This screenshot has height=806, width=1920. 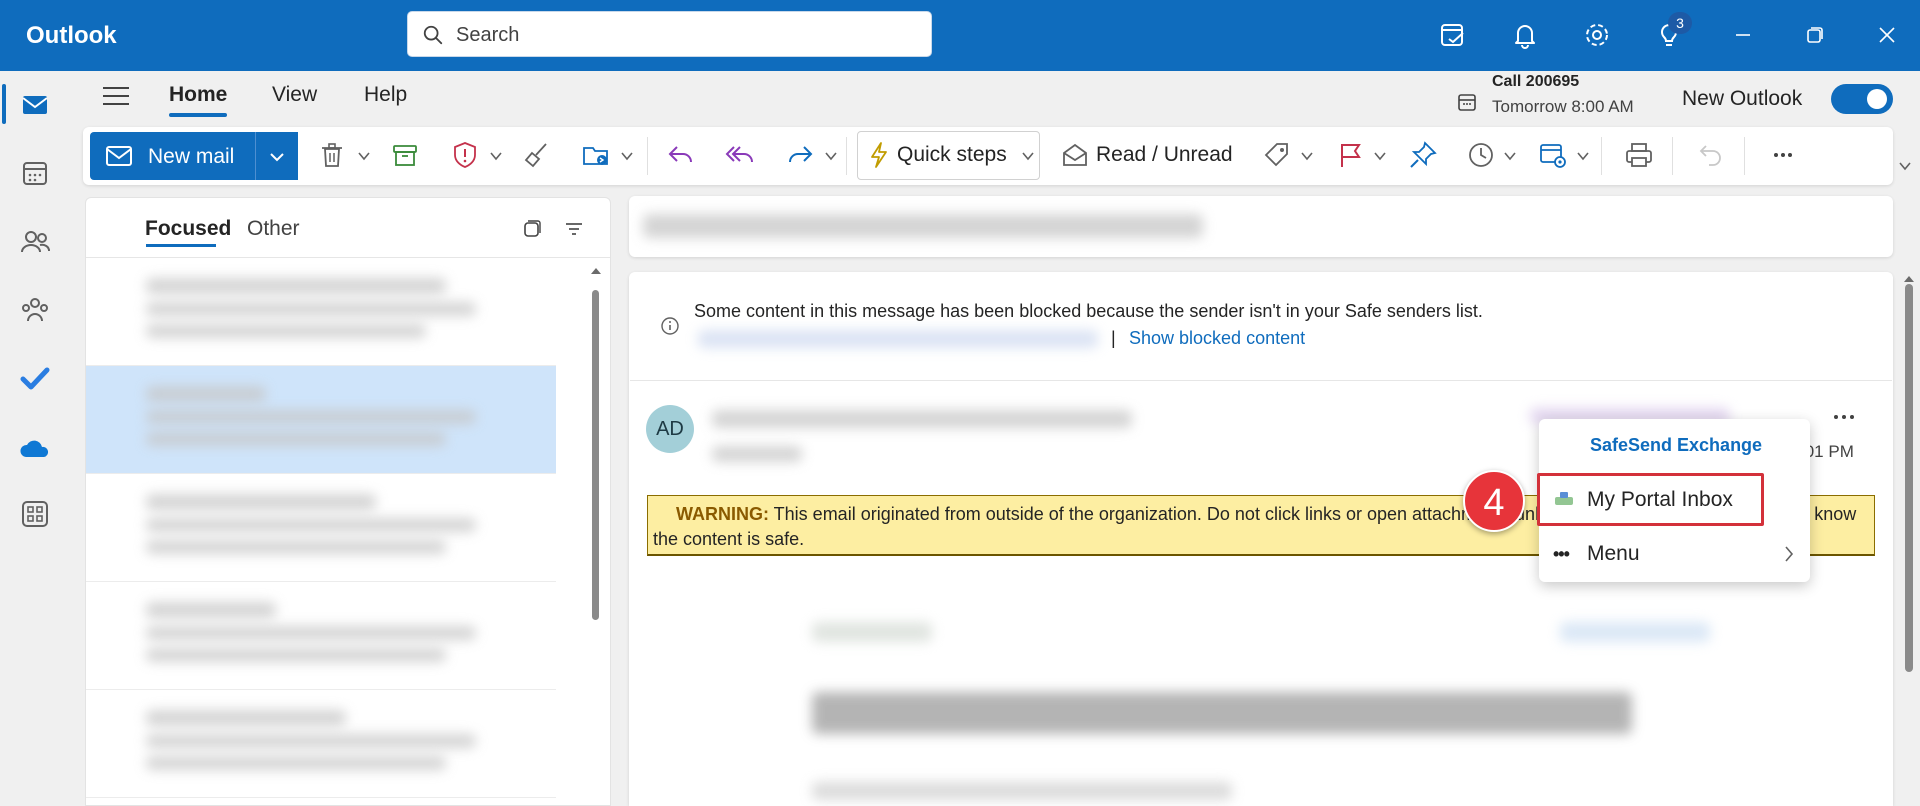 I want to click on reply-icon, so click(x=681, y=156).